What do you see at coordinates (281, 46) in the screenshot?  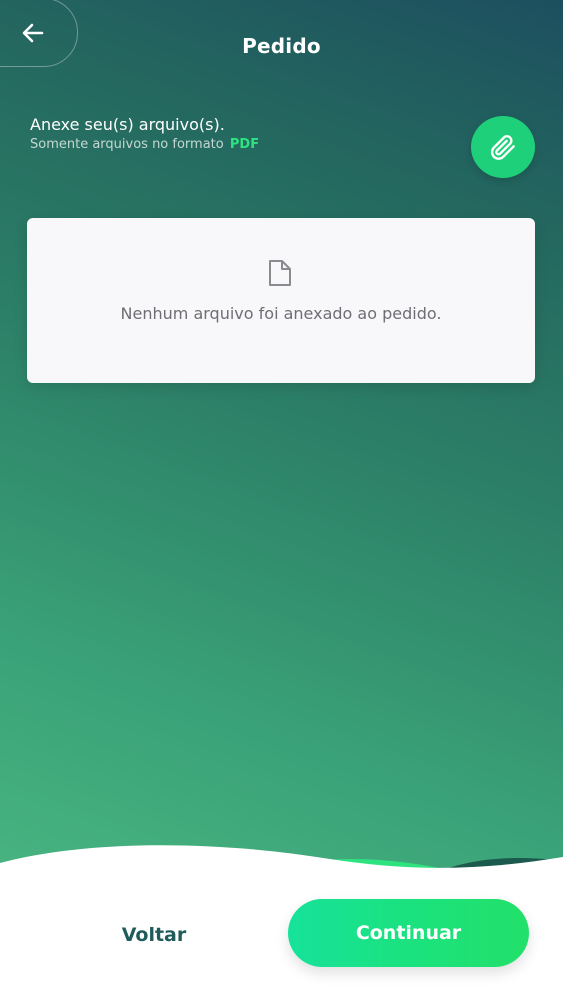 I see `page-title: Pedido` at bounding box center [281, 46].